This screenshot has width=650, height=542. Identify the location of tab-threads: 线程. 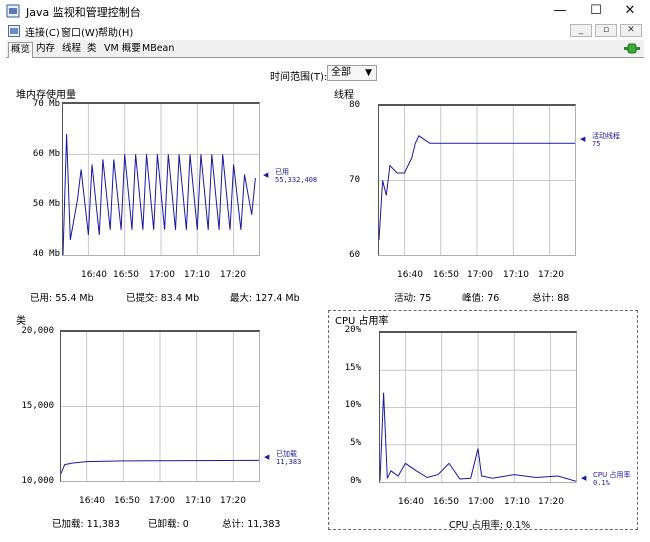
(71, 50).